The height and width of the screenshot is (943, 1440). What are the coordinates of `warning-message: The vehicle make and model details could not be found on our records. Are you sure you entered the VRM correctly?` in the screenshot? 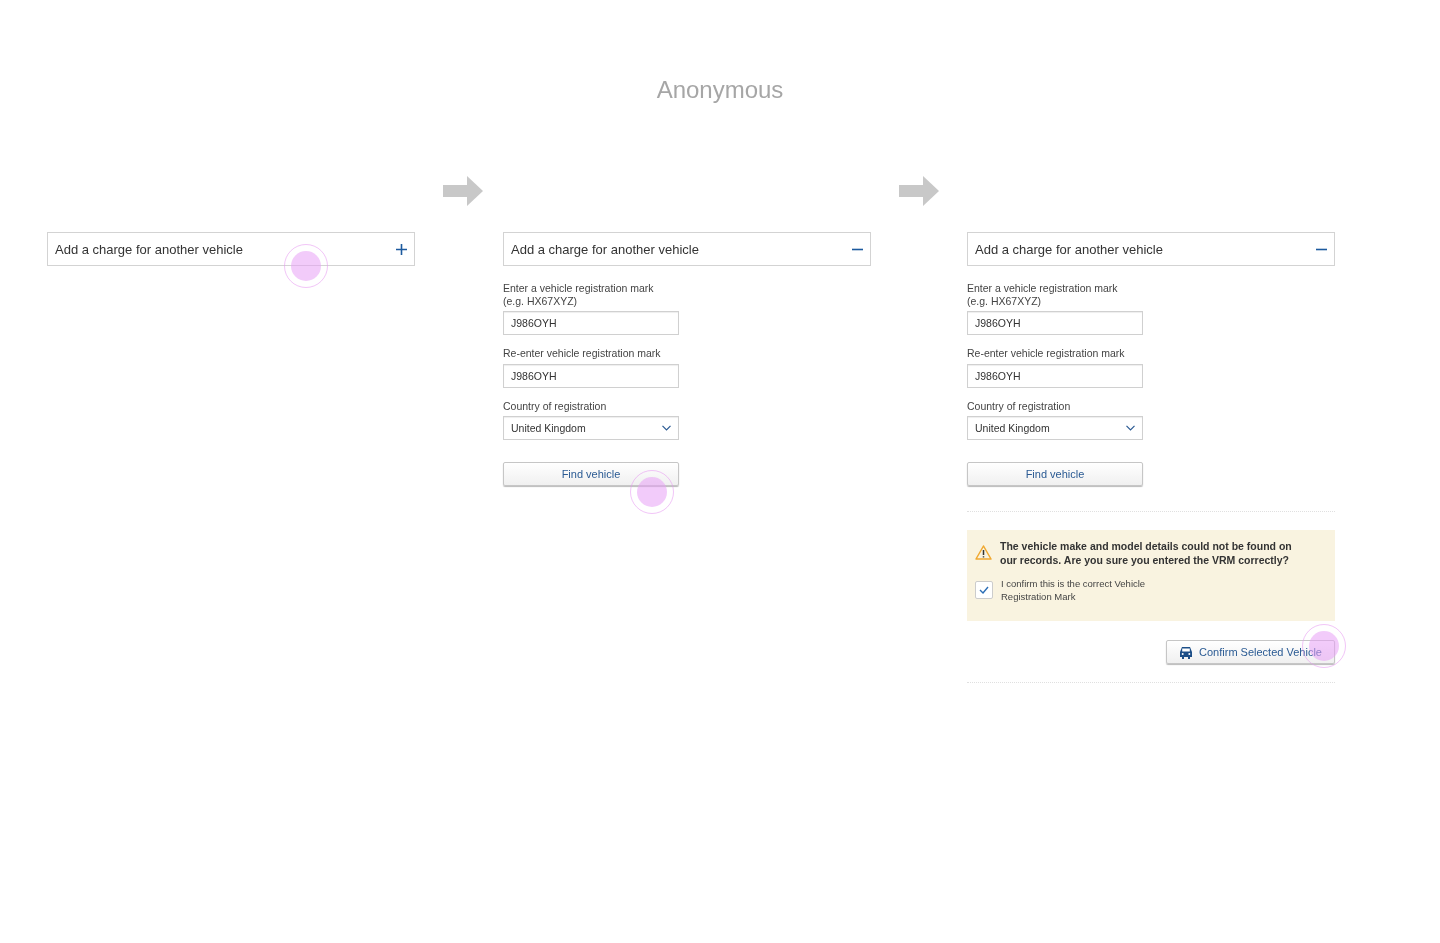 It's located at (1146, 553).